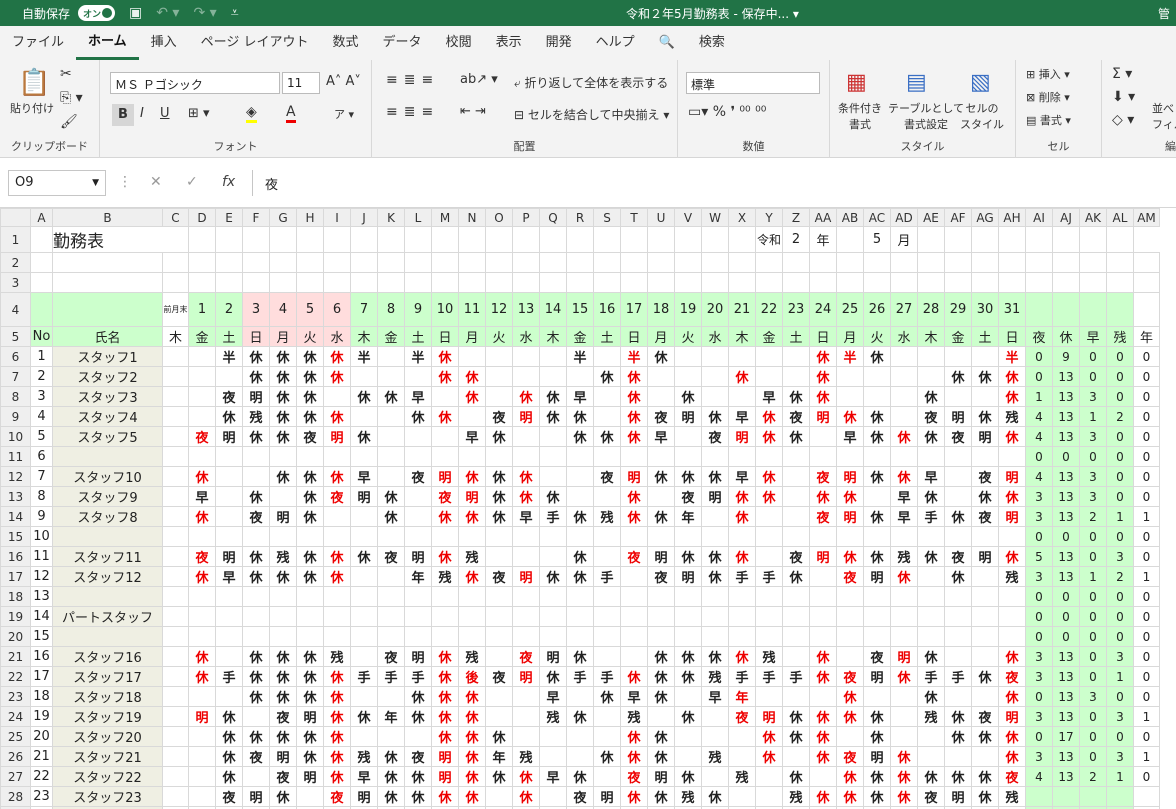 The height and width of the screenshot is (809, 1176). I want to click on fill-icon: ⬇ ▾, so click(1123, 97).